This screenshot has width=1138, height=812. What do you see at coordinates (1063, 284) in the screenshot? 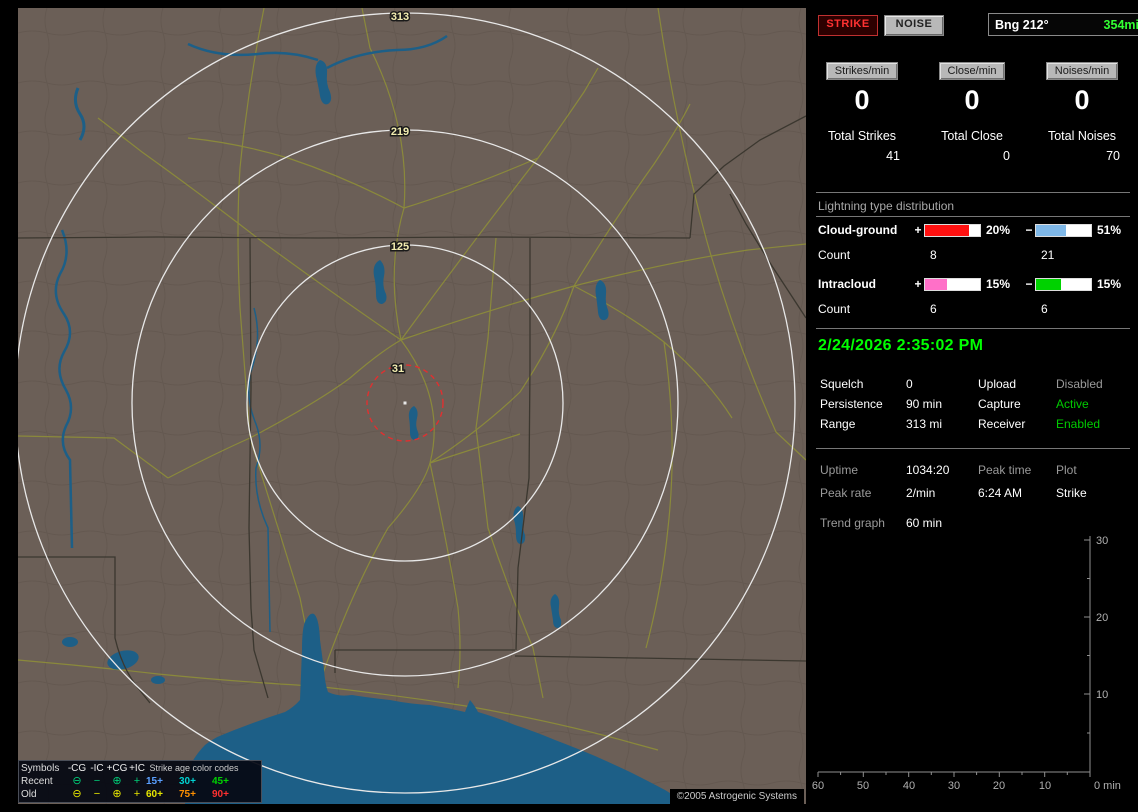
I see `ic-negative-bar` at bounding box center [1063, 284].